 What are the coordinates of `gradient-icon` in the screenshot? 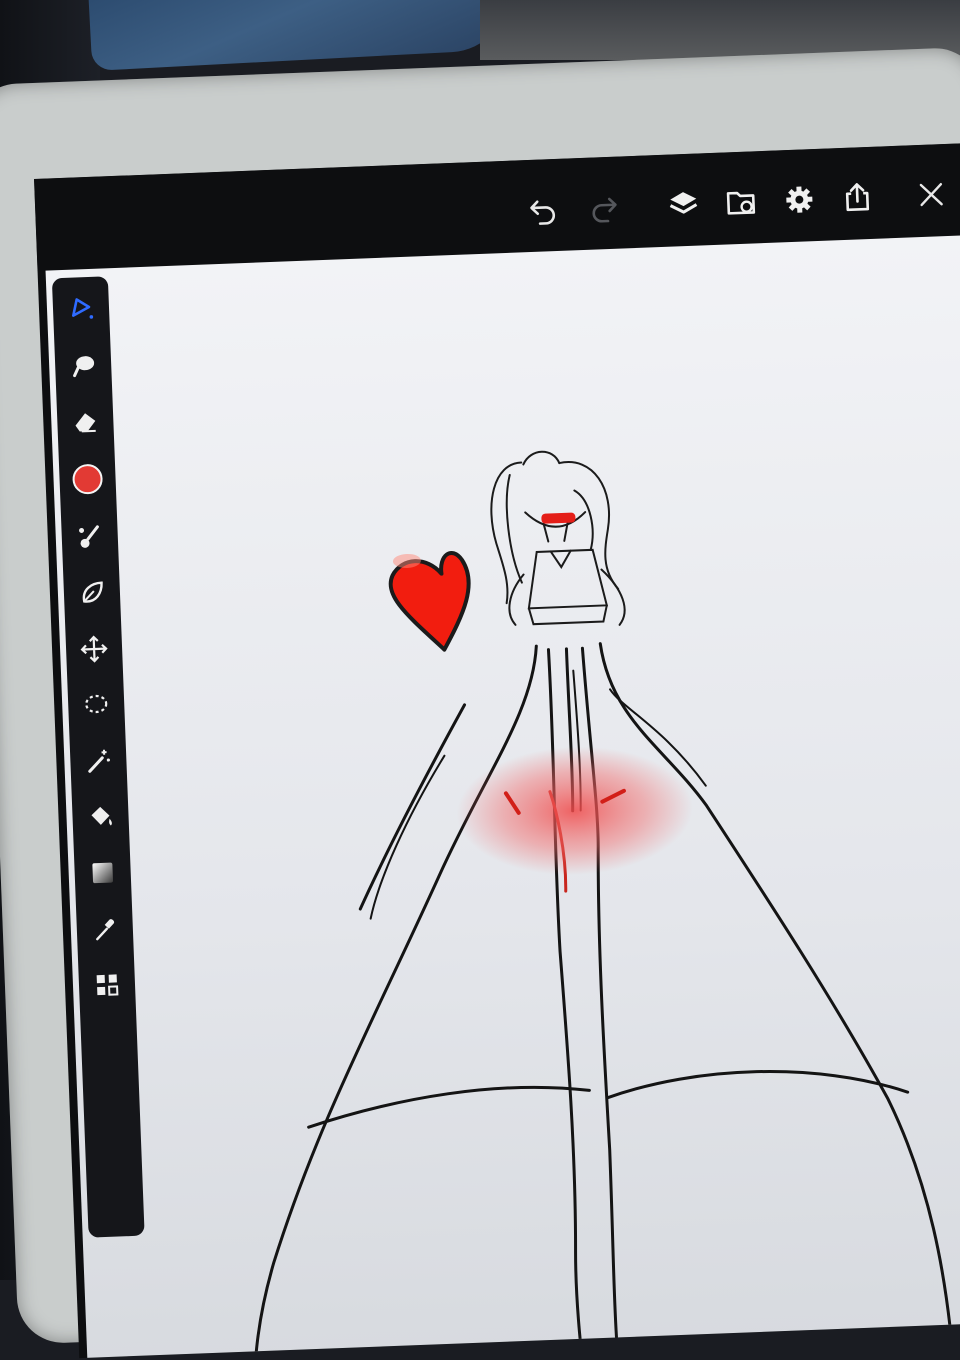 It's located at (103, 873).